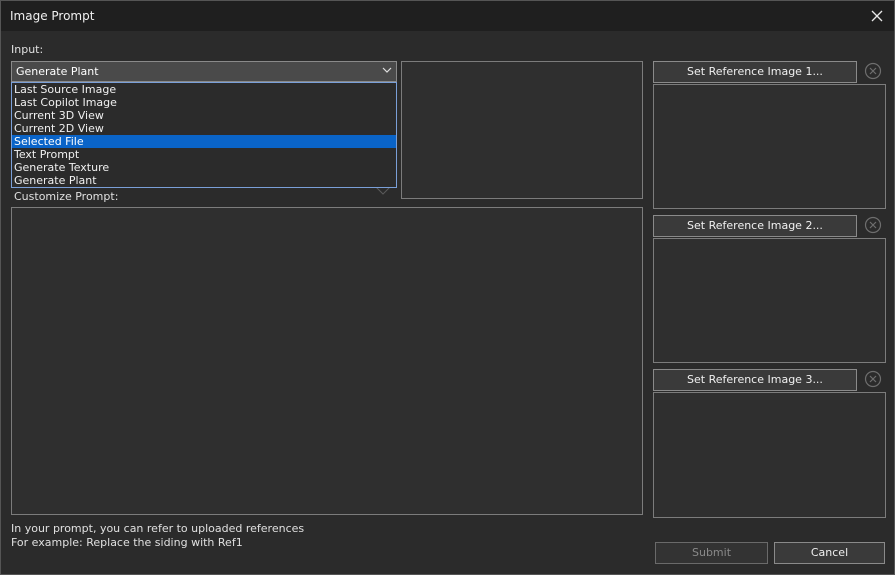  I want to click on close-icon, so click(877, 16).